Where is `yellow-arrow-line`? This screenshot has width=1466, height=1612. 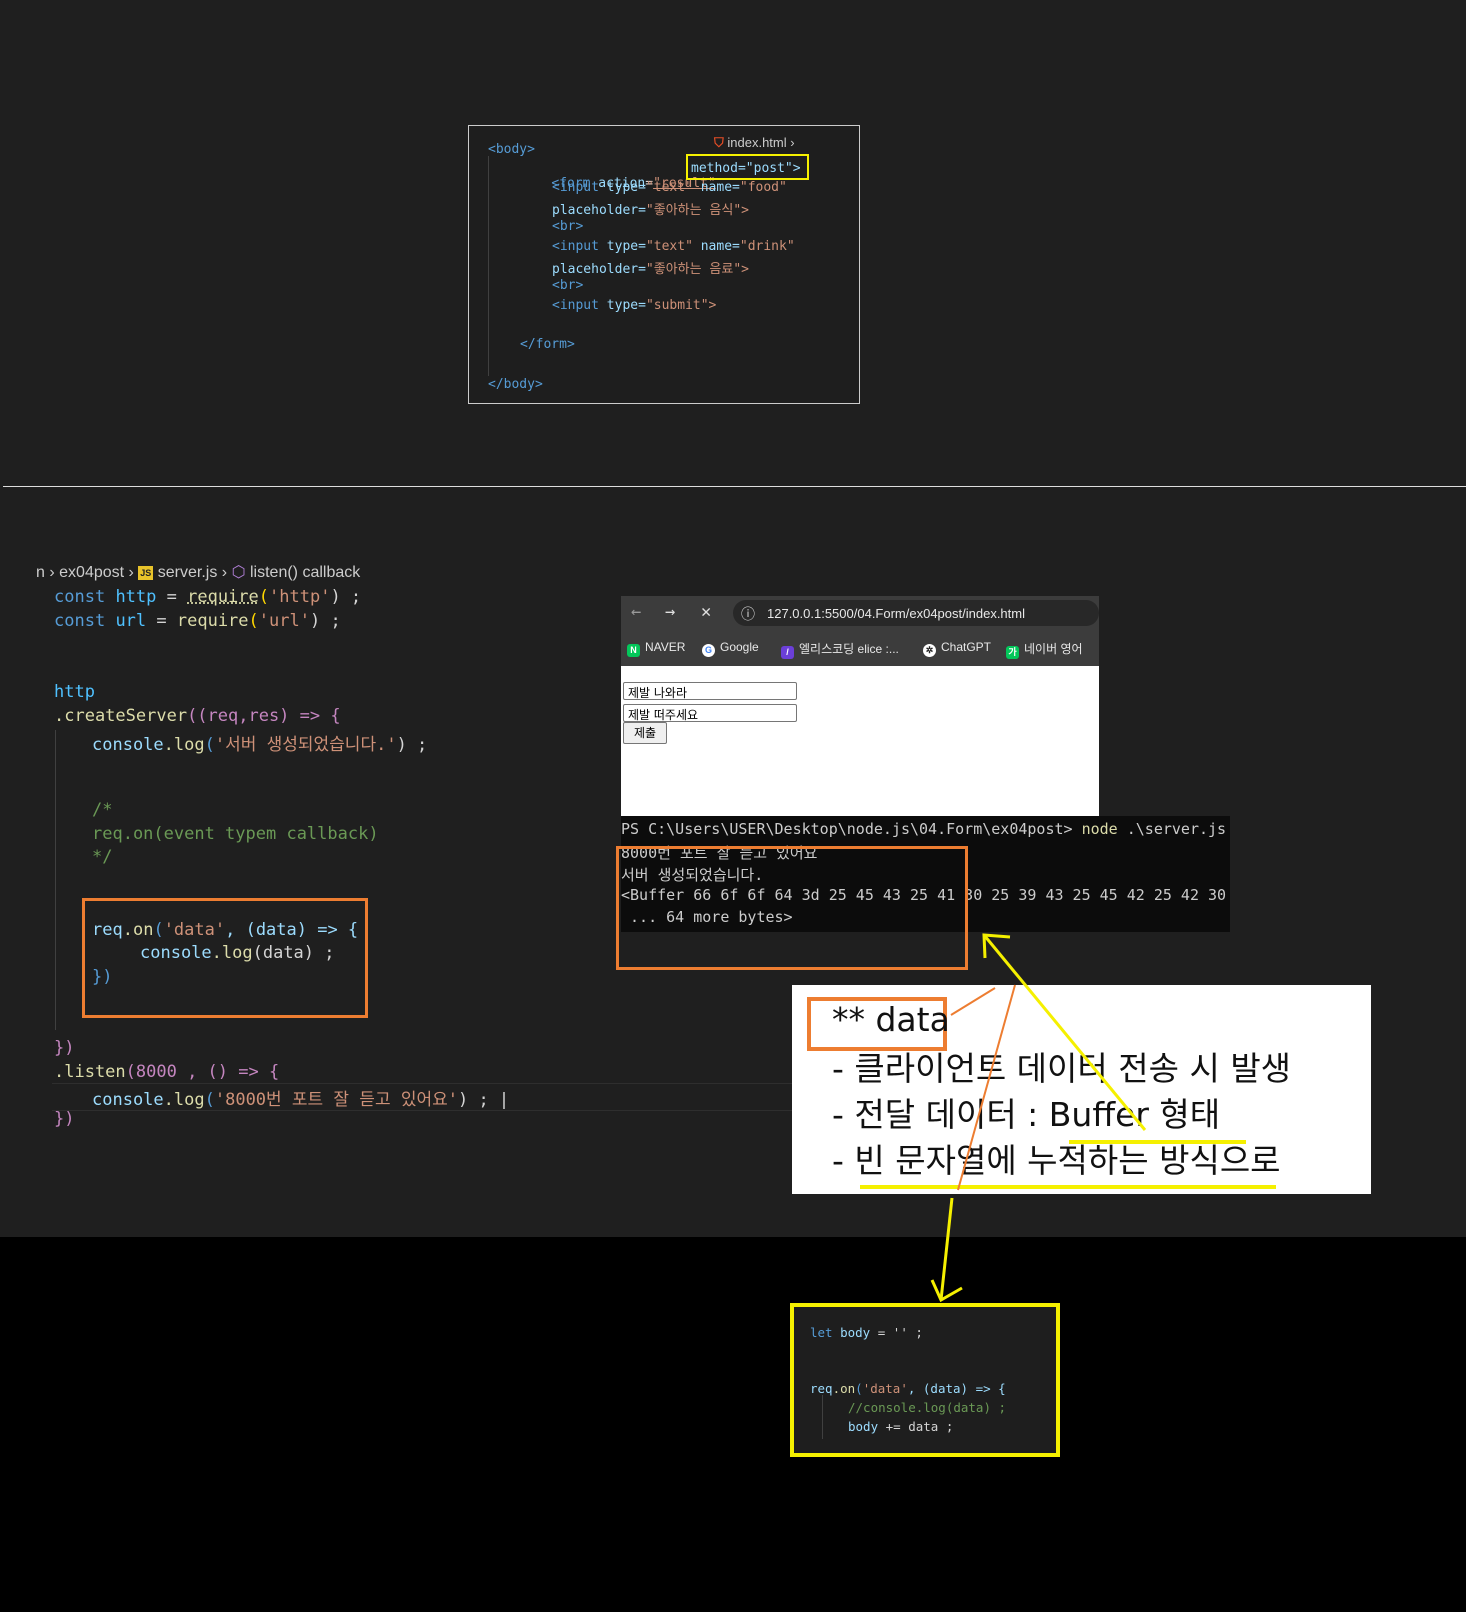
yellow-arrow-line is located at coordinates (1064, 1032).